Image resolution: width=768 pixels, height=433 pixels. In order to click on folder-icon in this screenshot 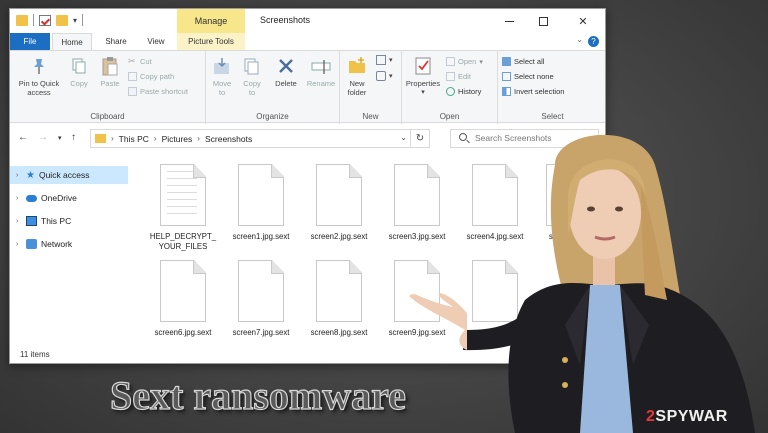, I will do `click(22, 20)`.